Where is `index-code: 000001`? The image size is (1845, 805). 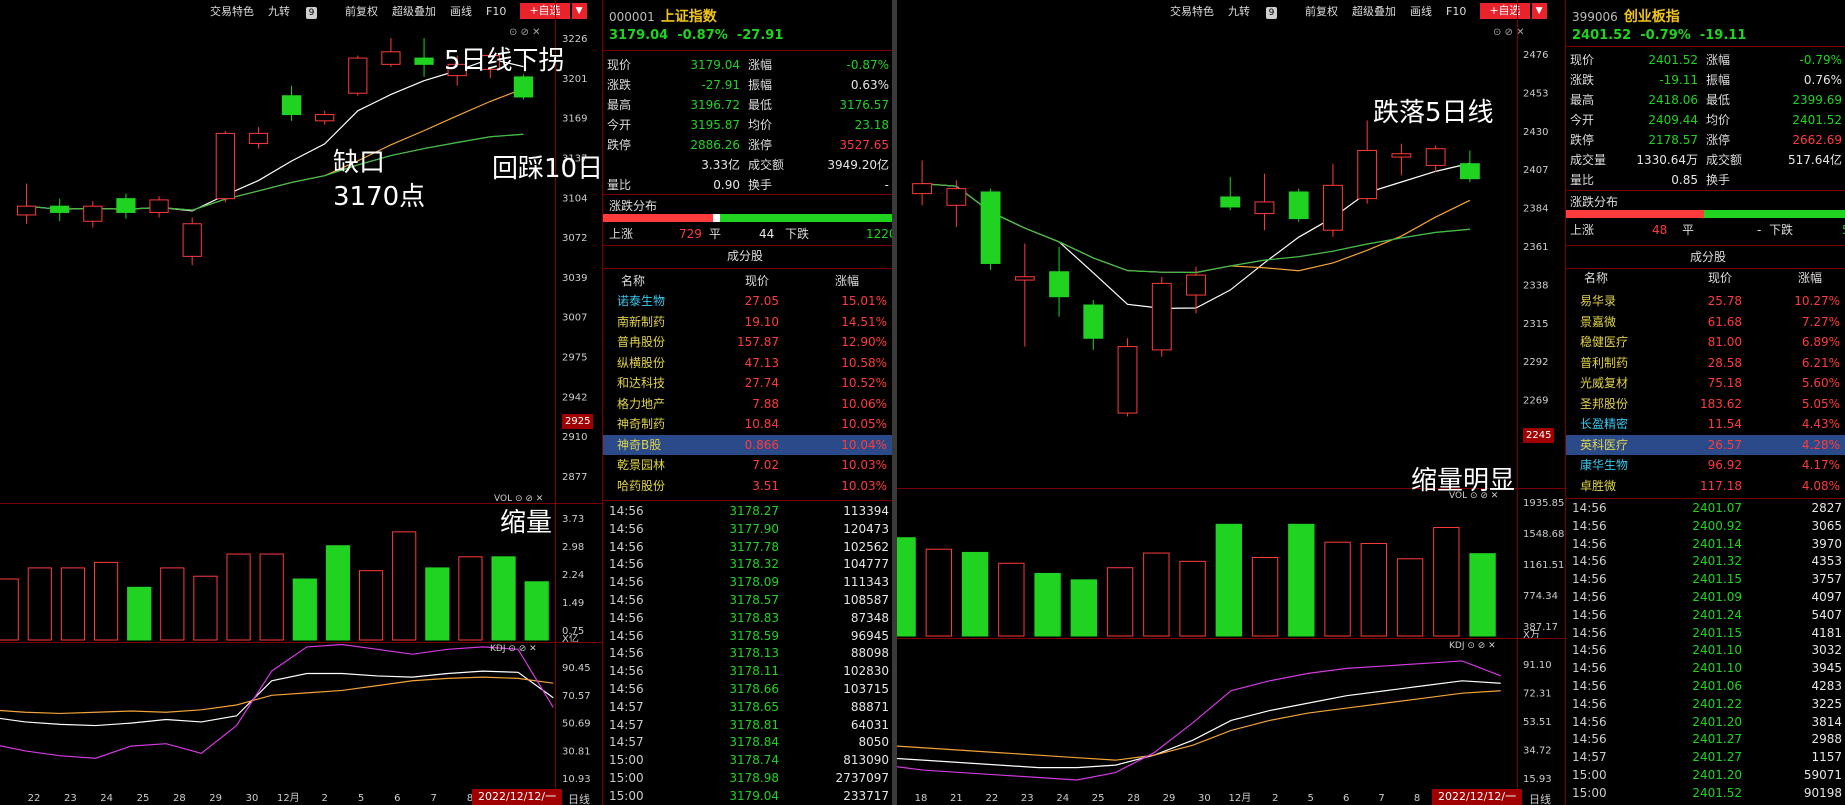 index-code: 000001 is located at coordinates (632, 17).